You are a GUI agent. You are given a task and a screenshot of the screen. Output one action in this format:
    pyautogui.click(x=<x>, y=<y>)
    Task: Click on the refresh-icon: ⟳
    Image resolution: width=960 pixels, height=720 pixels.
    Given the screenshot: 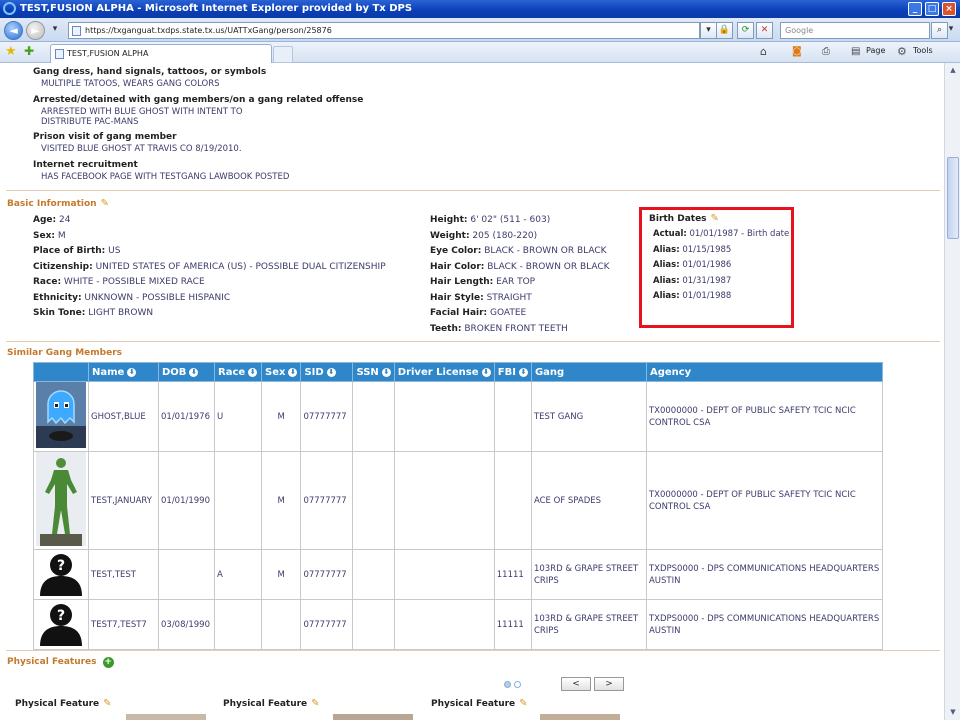 What is the action you would take?
    pyautogui.click(x=745, y=30)
    